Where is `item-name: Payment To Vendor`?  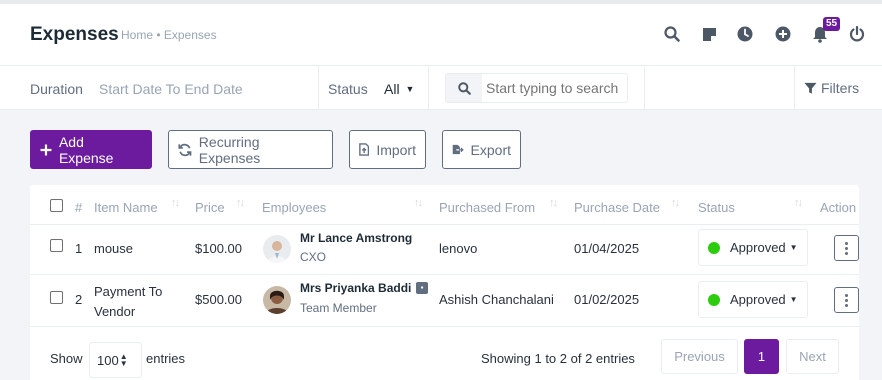 item-name: Payment To Vendor is located at coordinates (139, 302).